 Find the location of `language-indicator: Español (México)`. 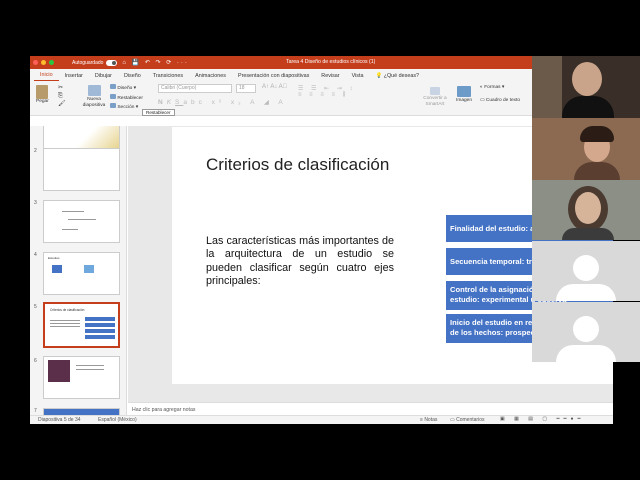

language-indicator: Español (México) is located at coordinates (117, 420).